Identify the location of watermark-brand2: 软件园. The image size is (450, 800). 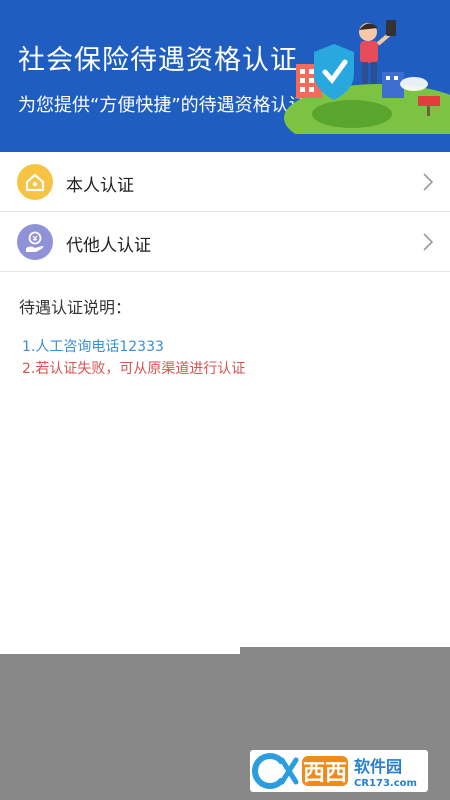
(378, 766).